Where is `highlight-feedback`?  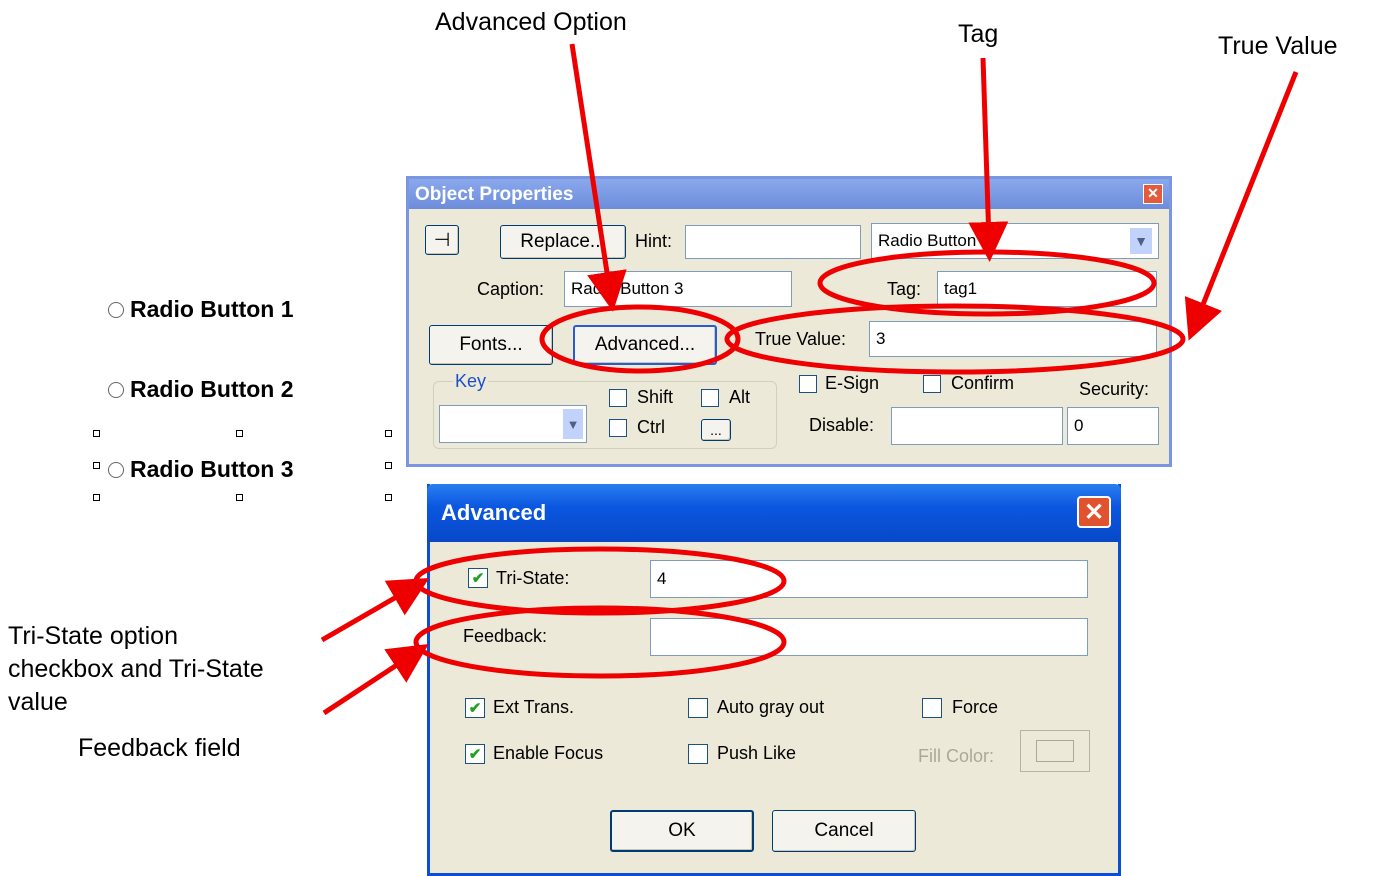
highlight-feedback is located at coordinates (600, 642).